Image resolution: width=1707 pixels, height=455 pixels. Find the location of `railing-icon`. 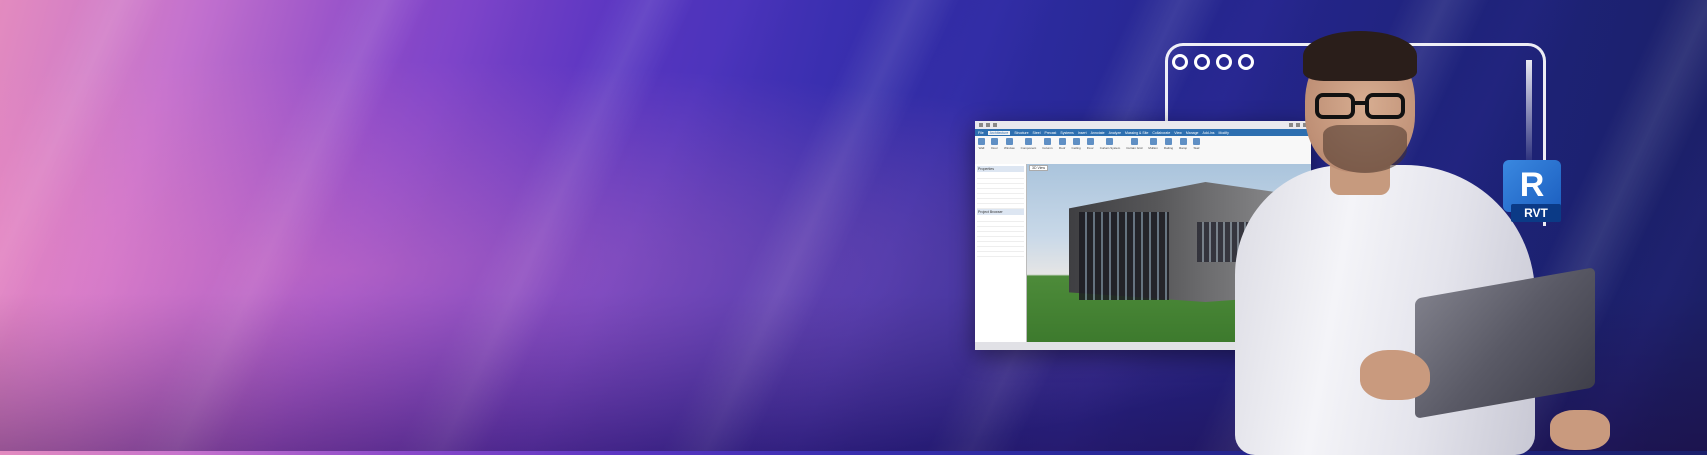

railing-icon is located at coordinates (1168, 141).